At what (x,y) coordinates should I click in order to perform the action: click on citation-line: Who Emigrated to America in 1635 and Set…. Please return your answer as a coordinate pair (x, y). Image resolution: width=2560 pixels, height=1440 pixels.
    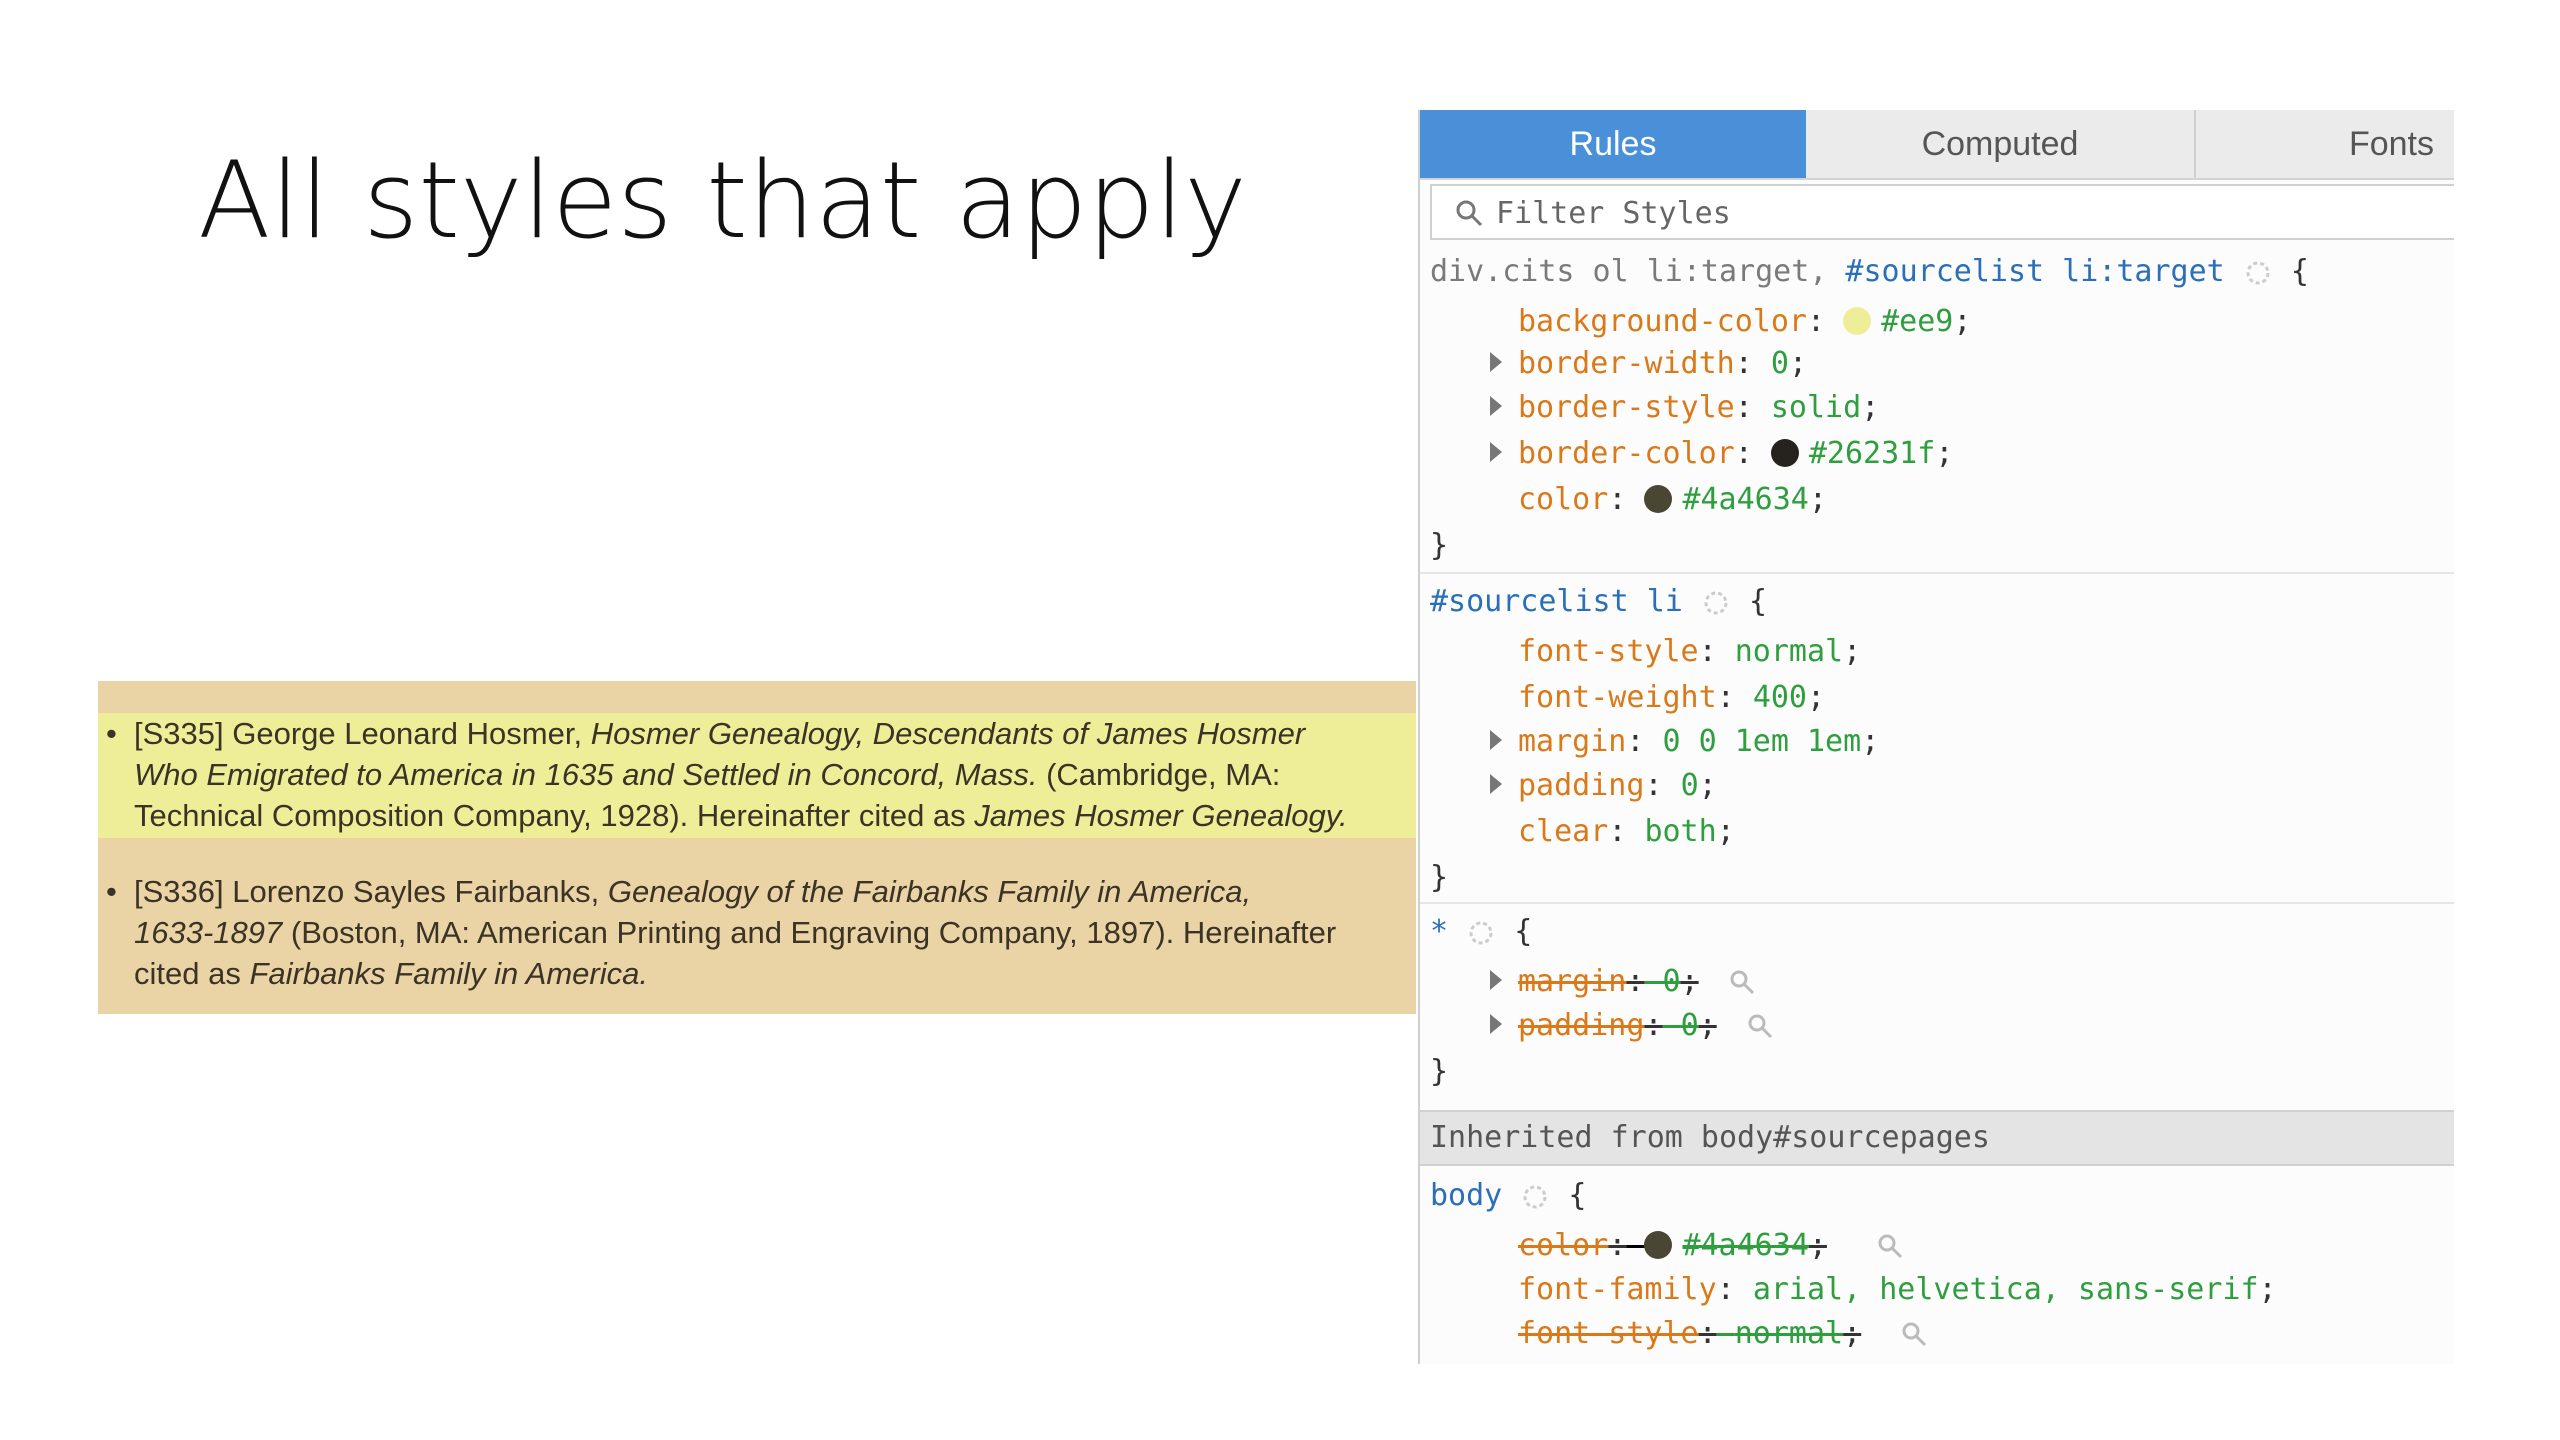
    Looking at the image, I should click on (775, 774).